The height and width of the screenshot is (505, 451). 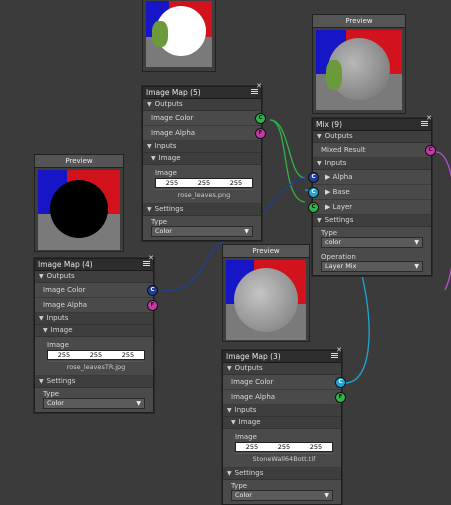 What do you see at coordinates (313, 192) in the screenshot?
I see `socket-base-in: C` at bounding box center [313, 192].